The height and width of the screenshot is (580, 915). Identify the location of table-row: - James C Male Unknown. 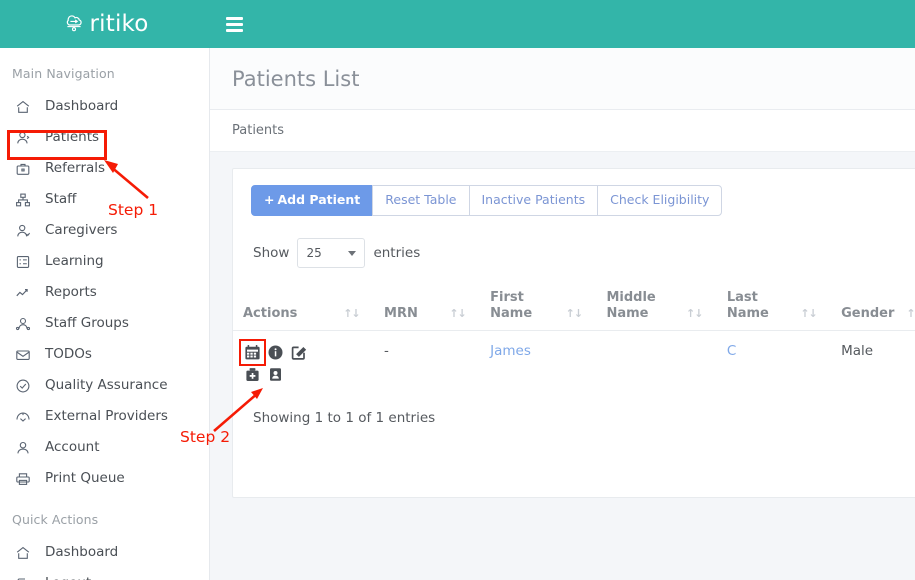
(574, 363).